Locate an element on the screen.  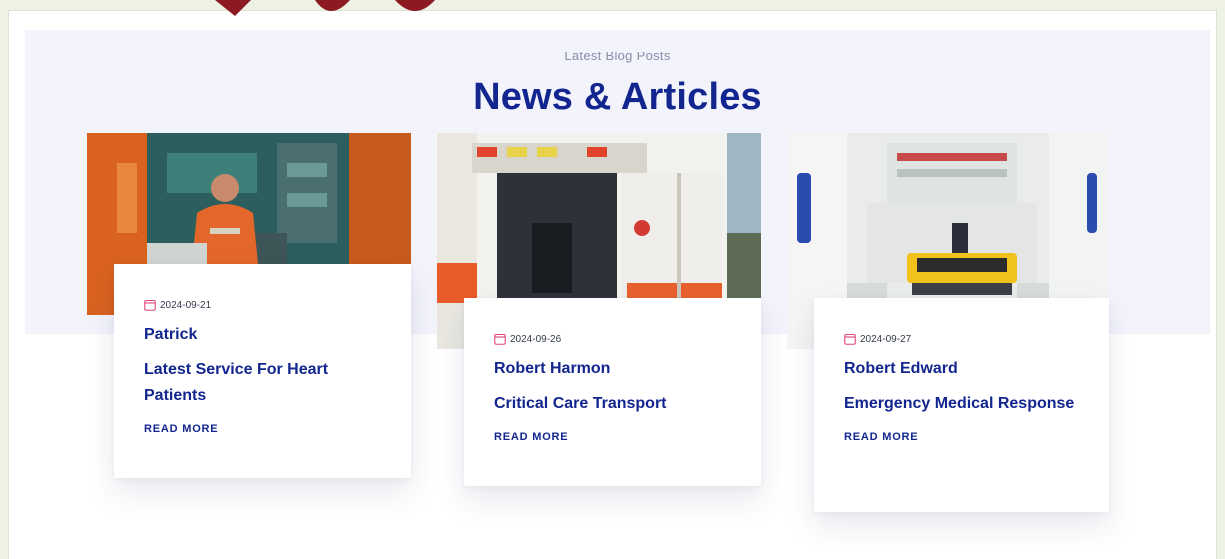
section-title: News & Articles is located at coordinates (617, 97).